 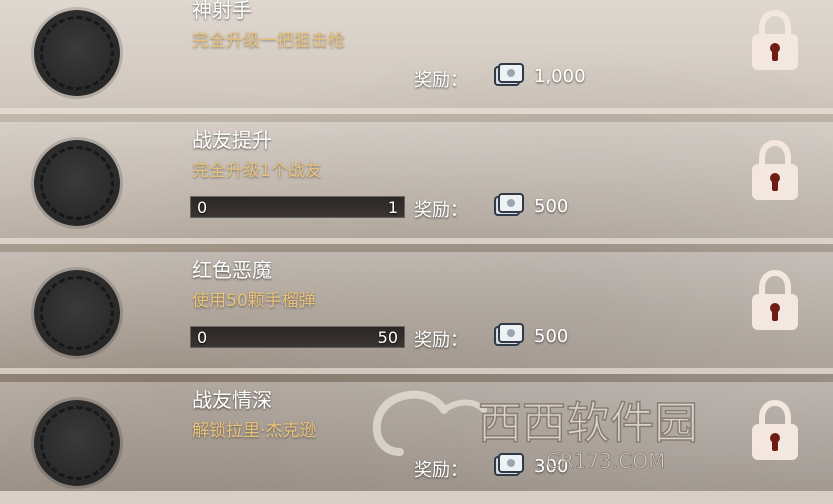 I want to click on progress-bar: 0 50, so click(x=297, y=337).